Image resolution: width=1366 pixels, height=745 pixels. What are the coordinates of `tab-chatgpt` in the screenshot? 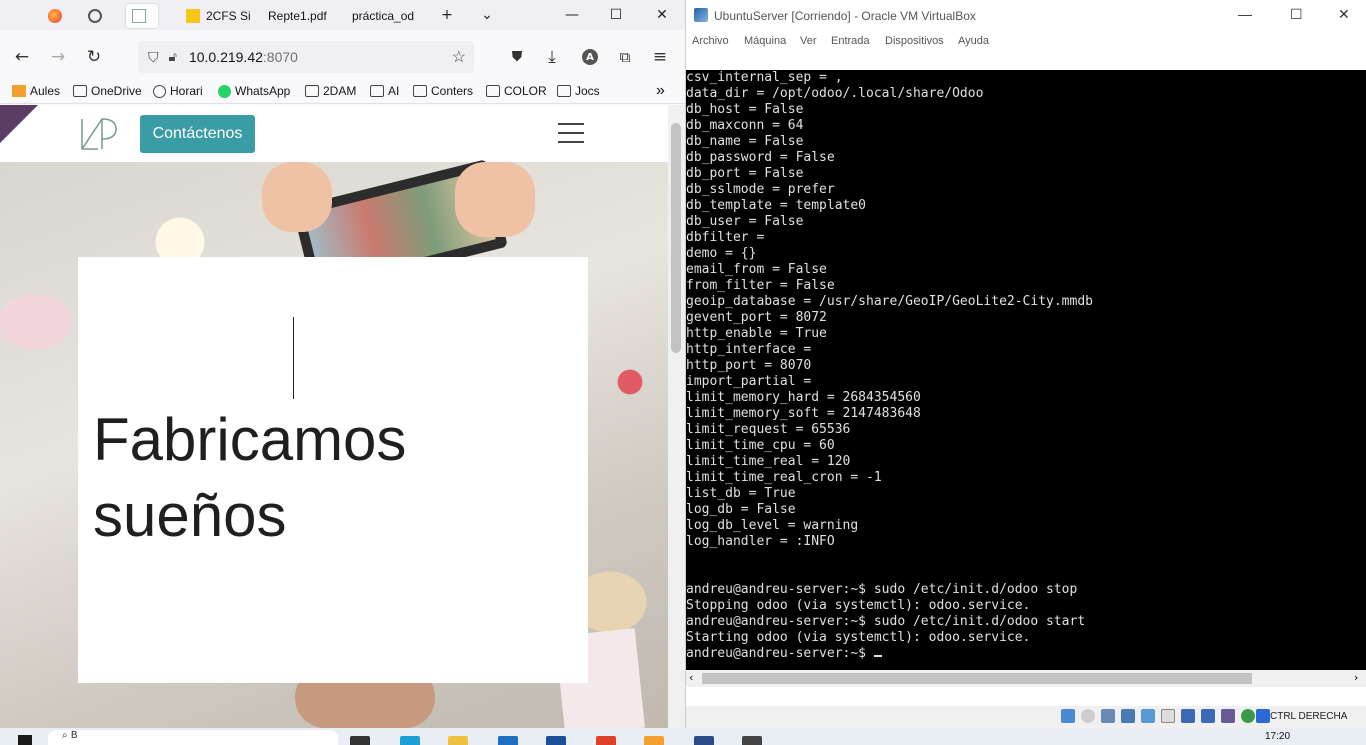 It's located at (98, 16).